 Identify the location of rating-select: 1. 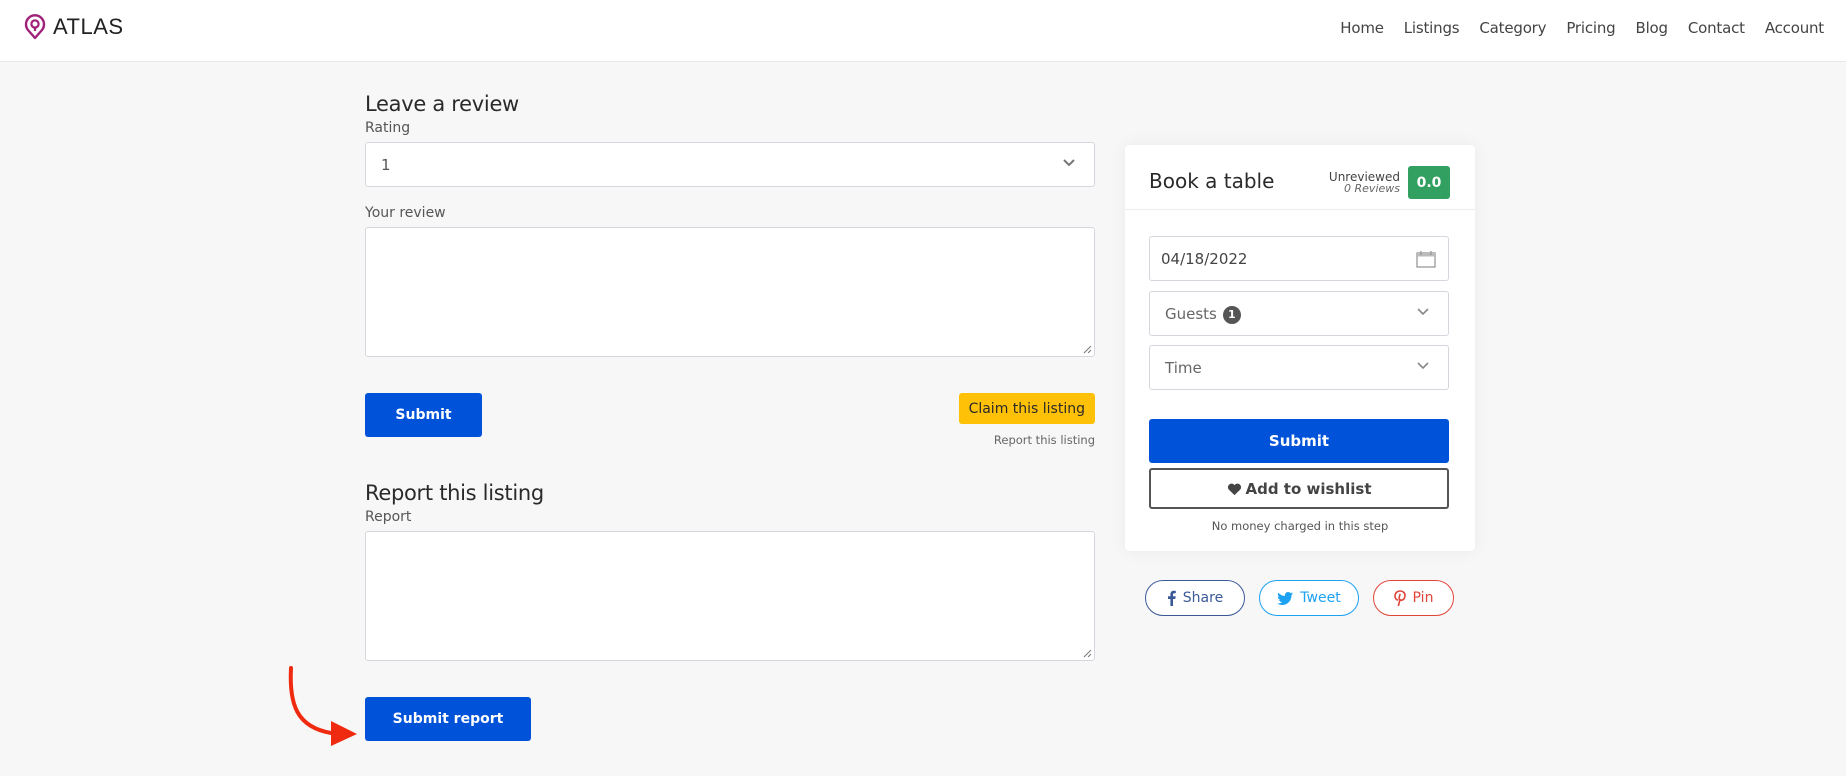
(730, 164).